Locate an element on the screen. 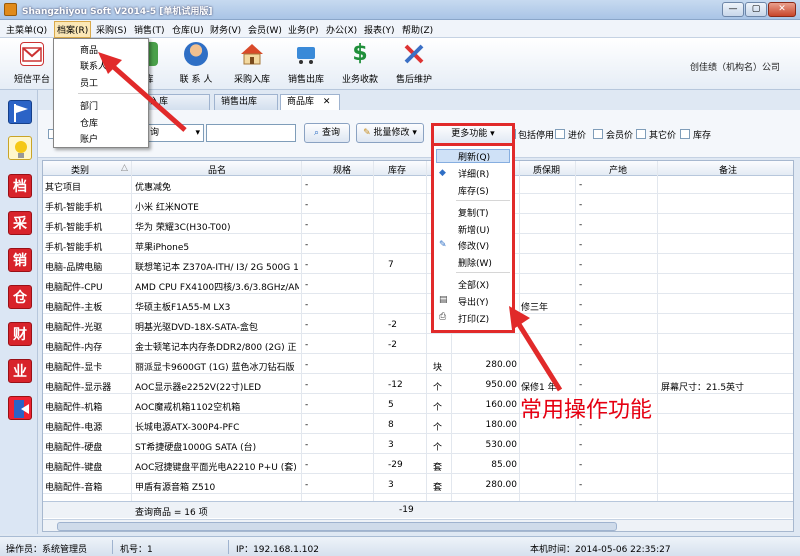 The image size is (800, 556). archive-menu-staff: 员工 is located at coordinates (89, 82).